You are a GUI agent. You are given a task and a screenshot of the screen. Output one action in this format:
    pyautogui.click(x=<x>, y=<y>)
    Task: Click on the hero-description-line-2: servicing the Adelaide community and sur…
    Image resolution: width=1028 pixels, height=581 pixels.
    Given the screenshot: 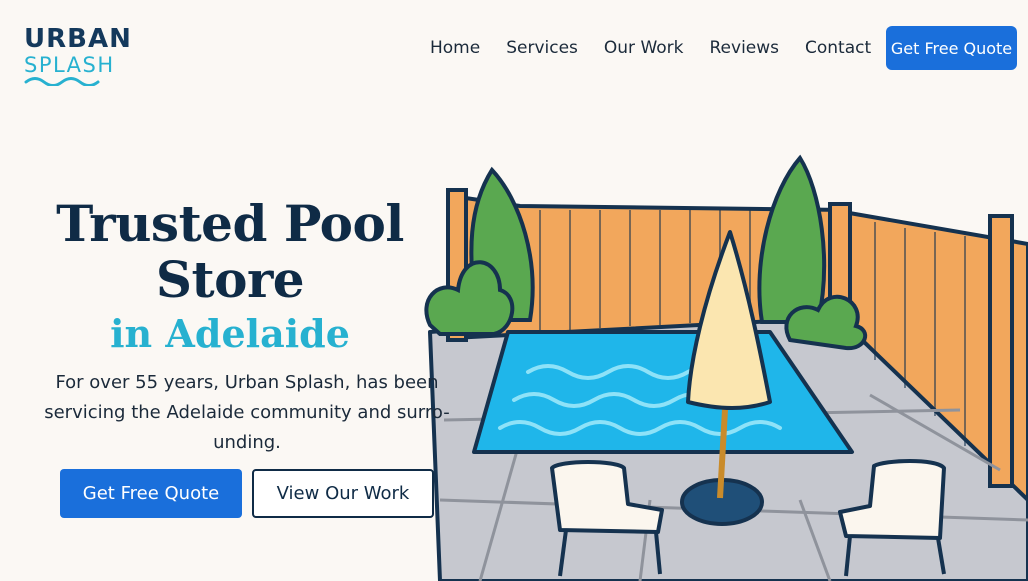 What is the action you would take?
    pyautogui.click(x=247, y=412)
    